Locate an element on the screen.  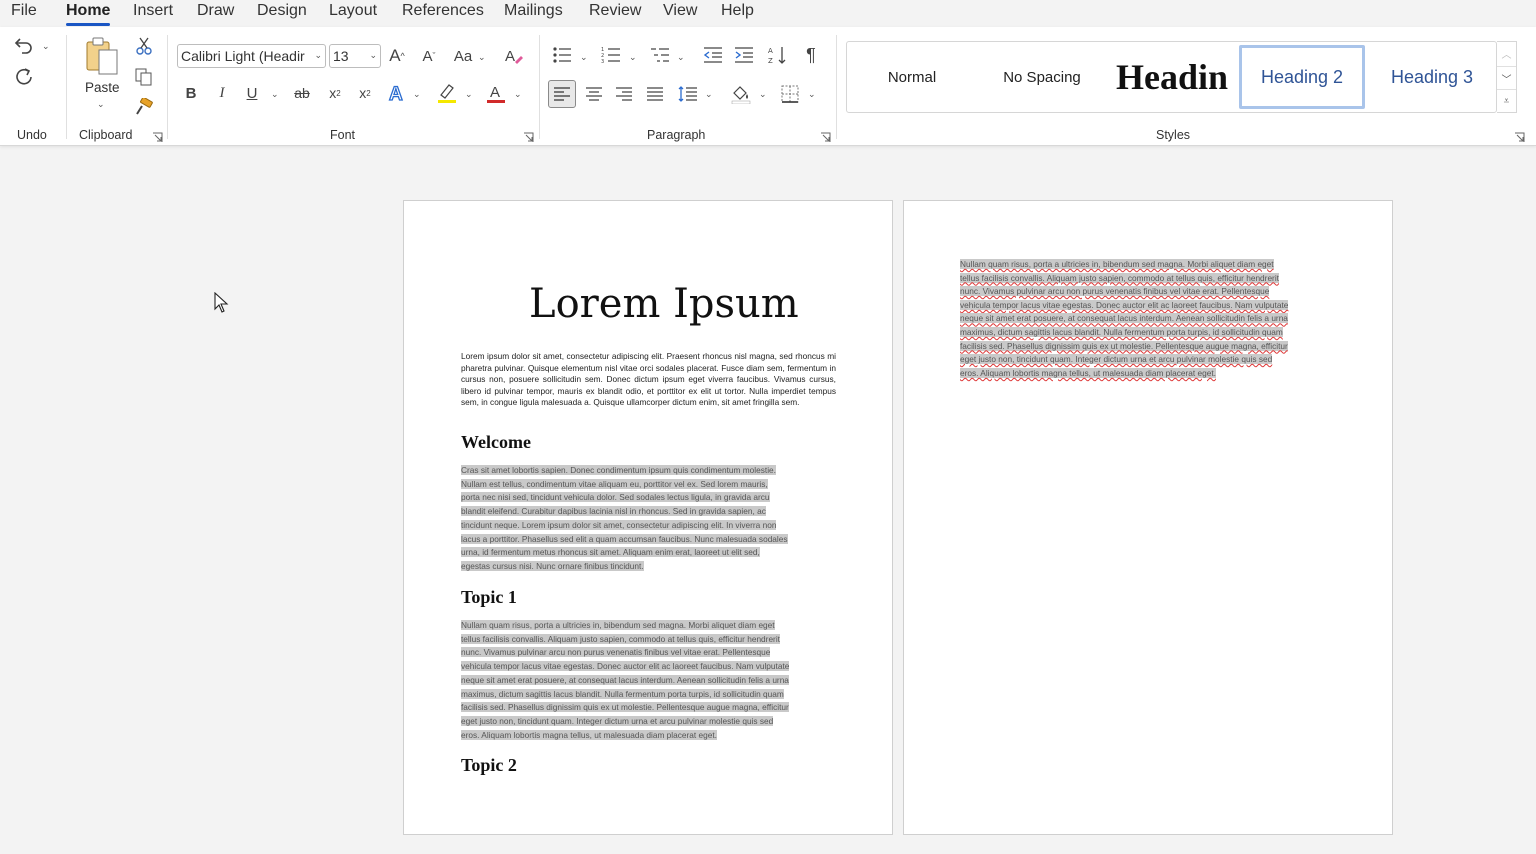
menu-draw: Draw is located at coordinates (215, 13).